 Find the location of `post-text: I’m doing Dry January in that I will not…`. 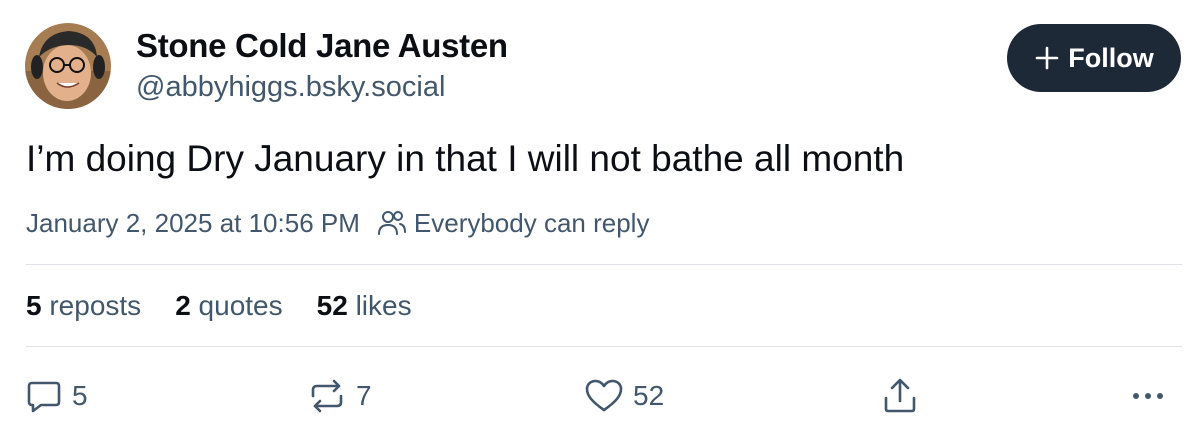

post-text: I’m doing Dry January in that I will not… is located at coordinates (465, 158).